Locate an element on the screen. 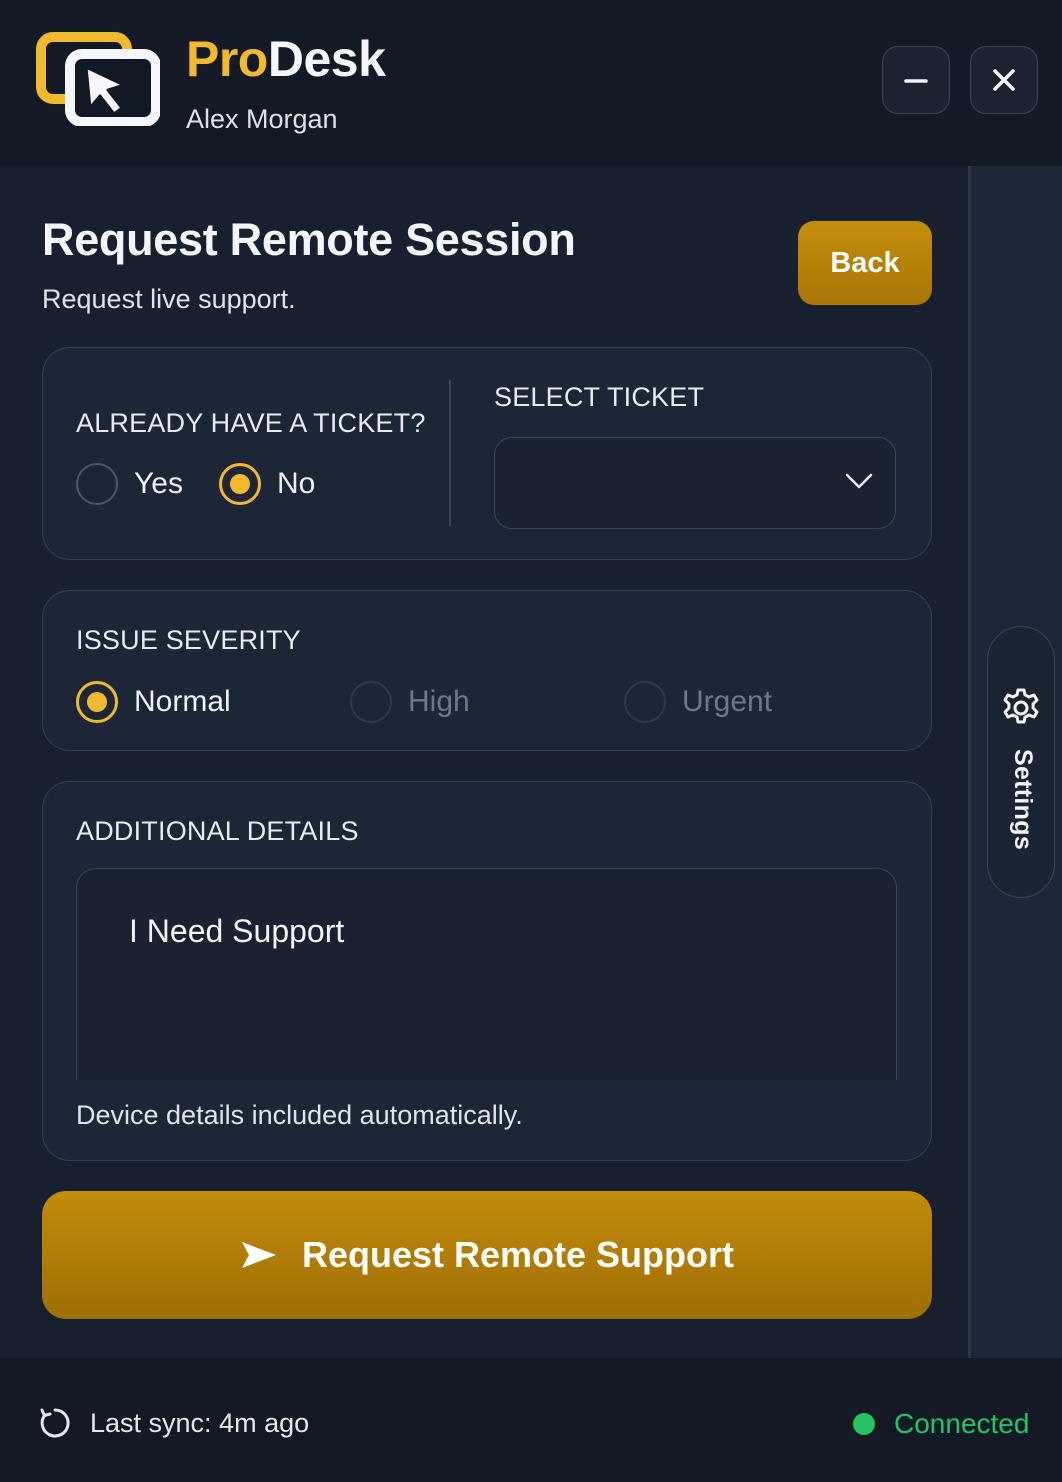 The width and height of the screenshot is (1062, 1482). severity-urgent-radio: Urgent is located at coordinates (698, 702).